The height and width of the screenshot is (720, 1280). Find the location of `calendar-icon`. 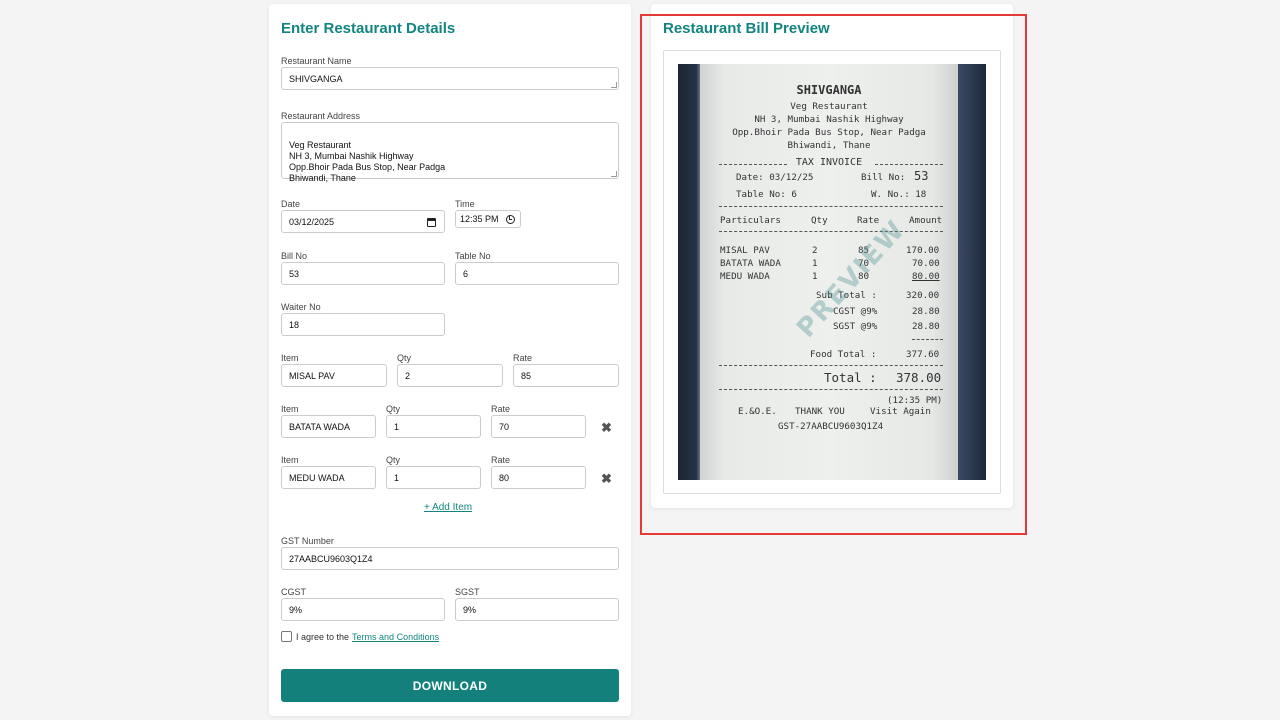

calendar-icon is located at coordinates (431, 222).